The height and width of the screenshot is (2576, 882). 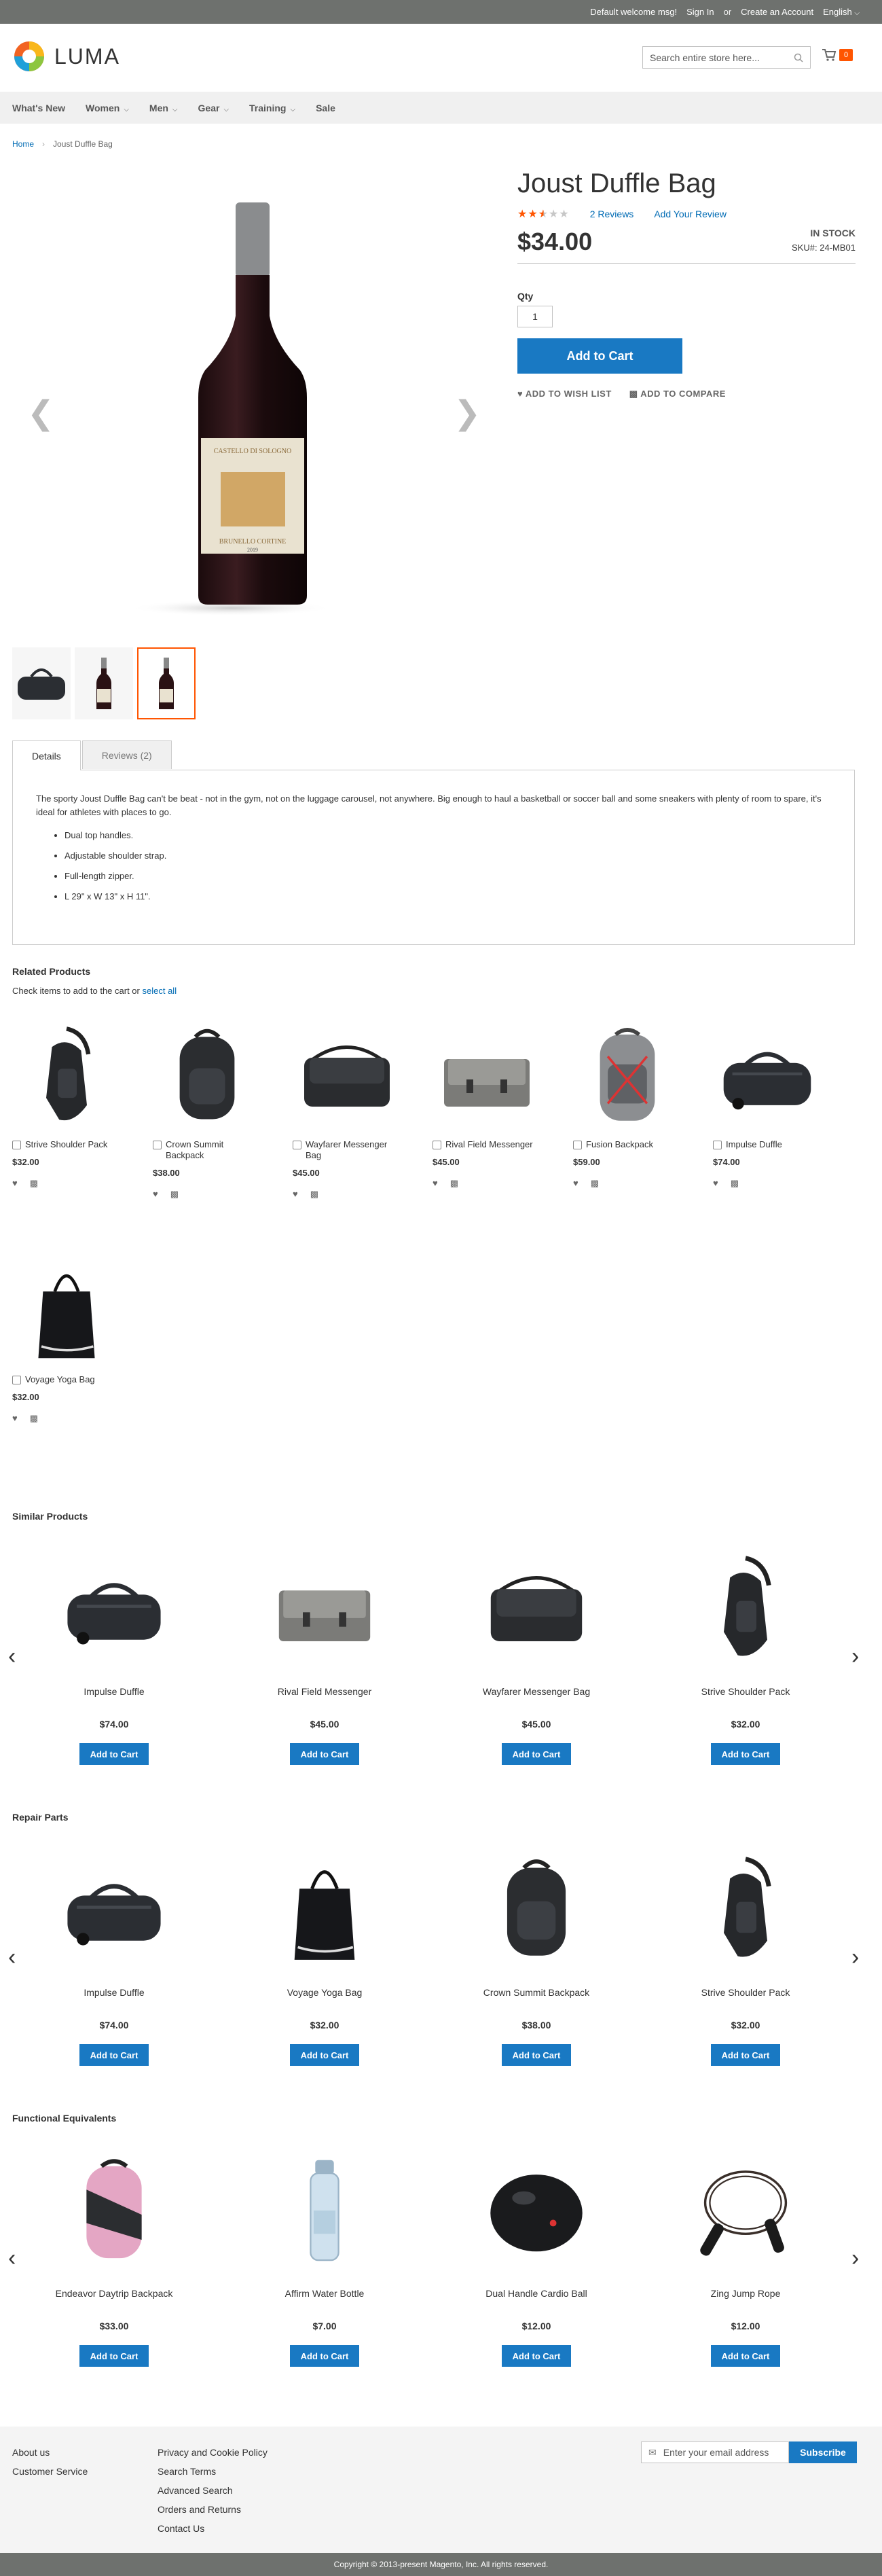 What do you see at coordinates (50, 2471) in the screenshot?
I see `footer-link: Customer Service` at bounding box center [50, 2471].